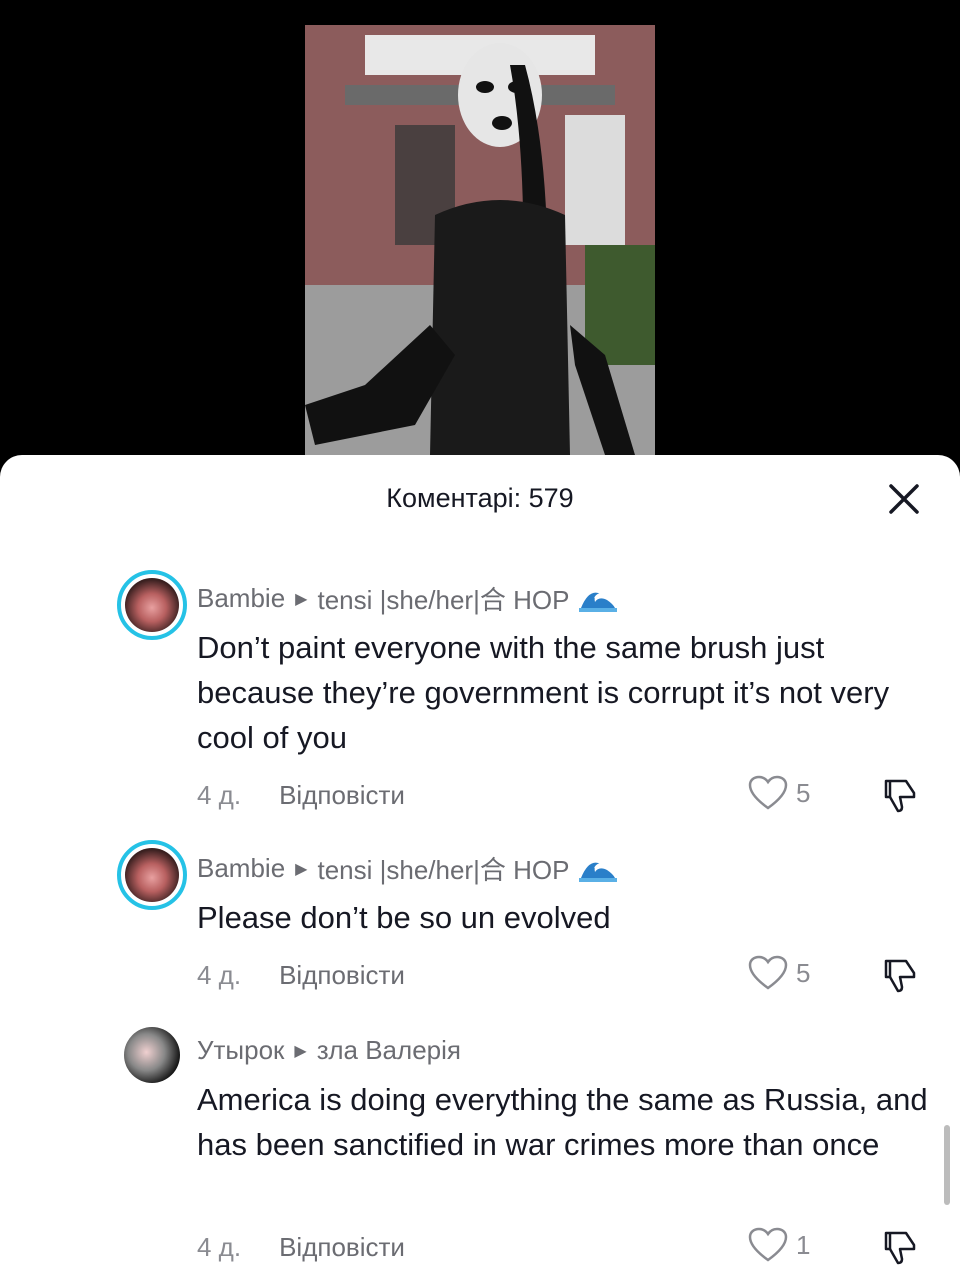  I want to click on video-thumbnail, so click(480, 240).